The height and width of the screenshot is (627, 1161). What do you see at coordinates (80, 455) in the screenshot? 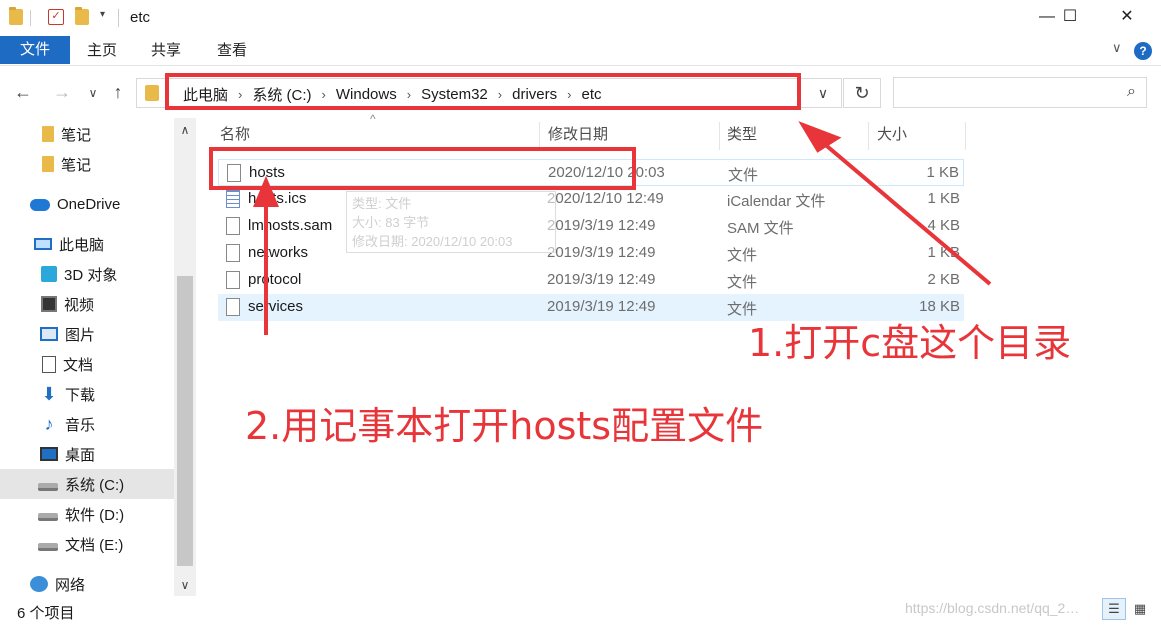
I see `sidebar-item-label: 桌面` at bounding box center [80, 455].